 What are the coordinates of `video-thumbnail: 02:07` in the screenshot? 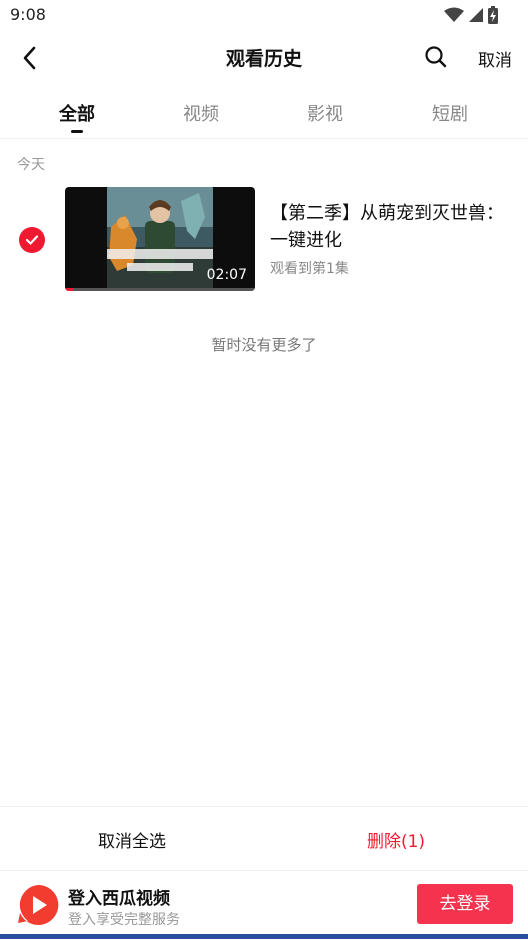 It's located at (160, 239).